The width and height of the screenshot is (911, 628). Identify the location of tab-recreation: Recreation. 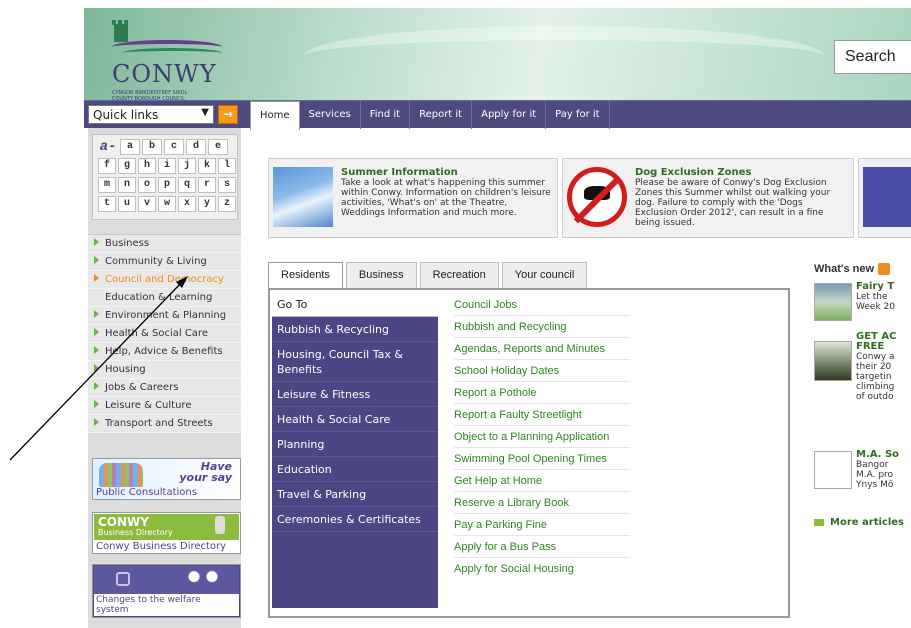
(459, 275).